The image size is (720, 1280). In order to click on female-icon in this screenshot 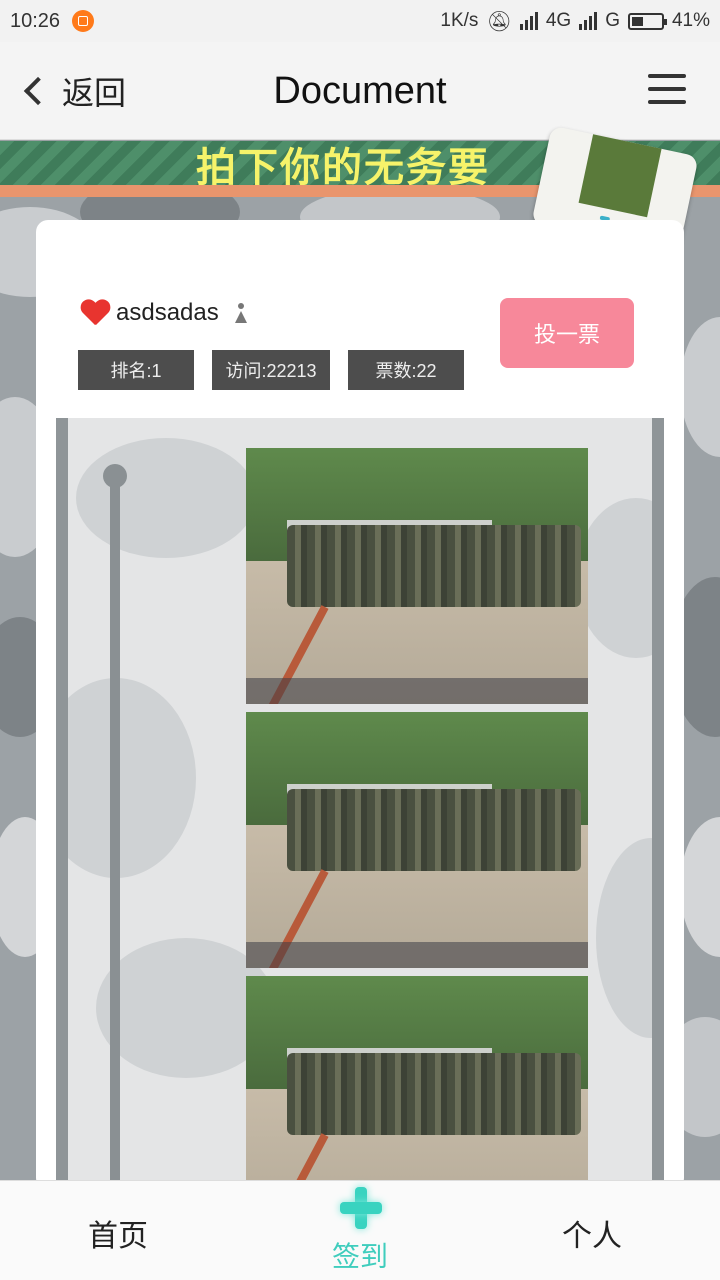, I will do `click(240, 313)`.